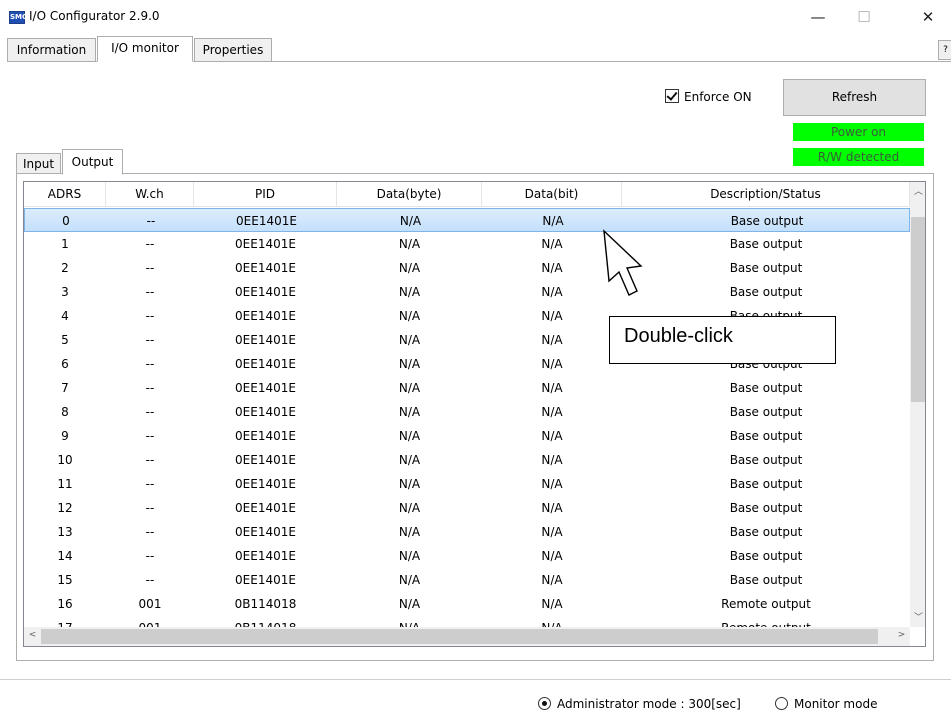 This screenshot has height=720, width=951. I want to click on minimize-button: —, so click(818, 17).